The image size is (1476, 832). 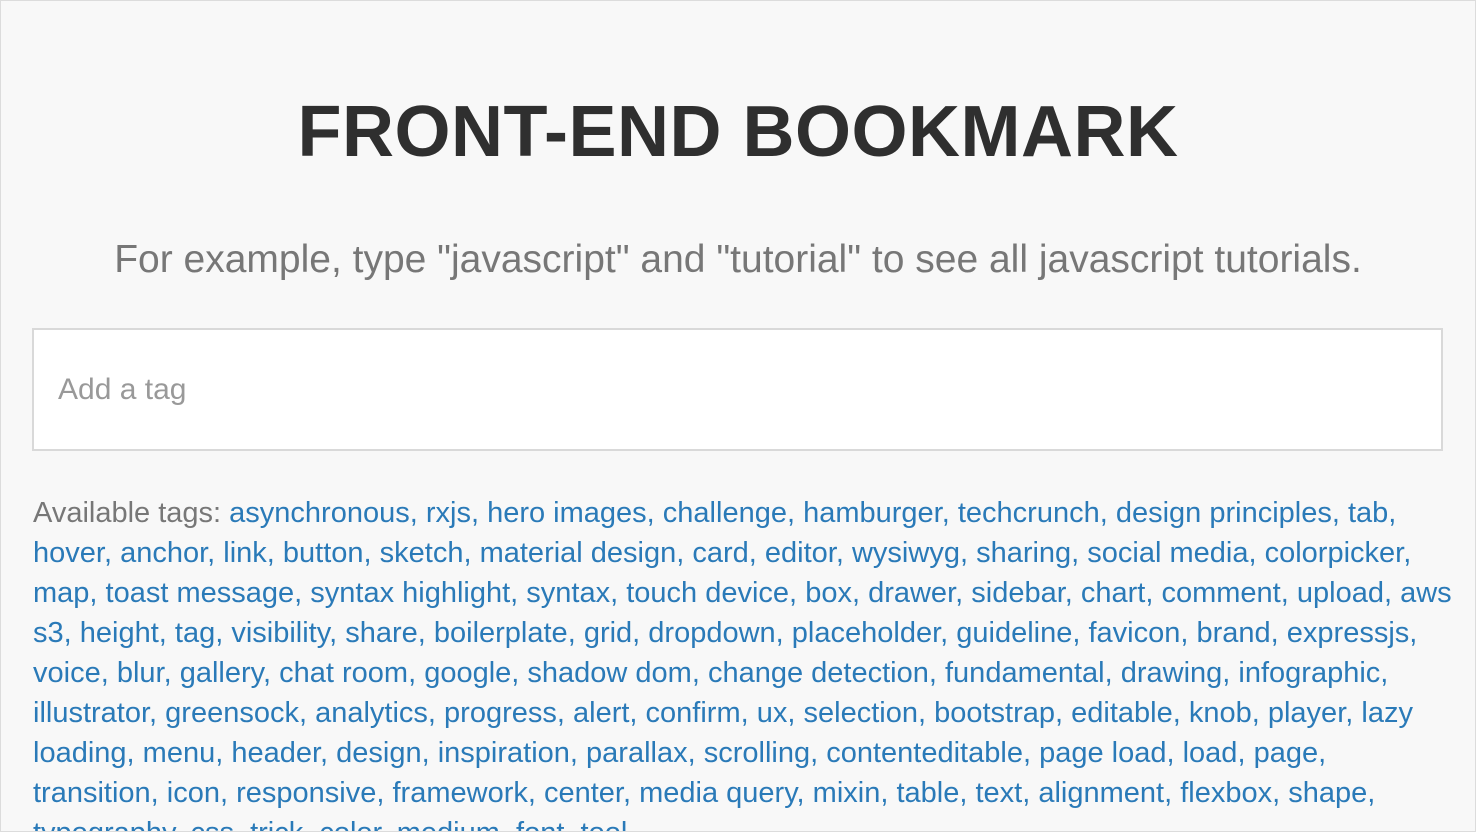 What do you see at coordinates (1002, 793) in the screenshot?
I see `tag-link: text,` at bounding box center [1002, 793].